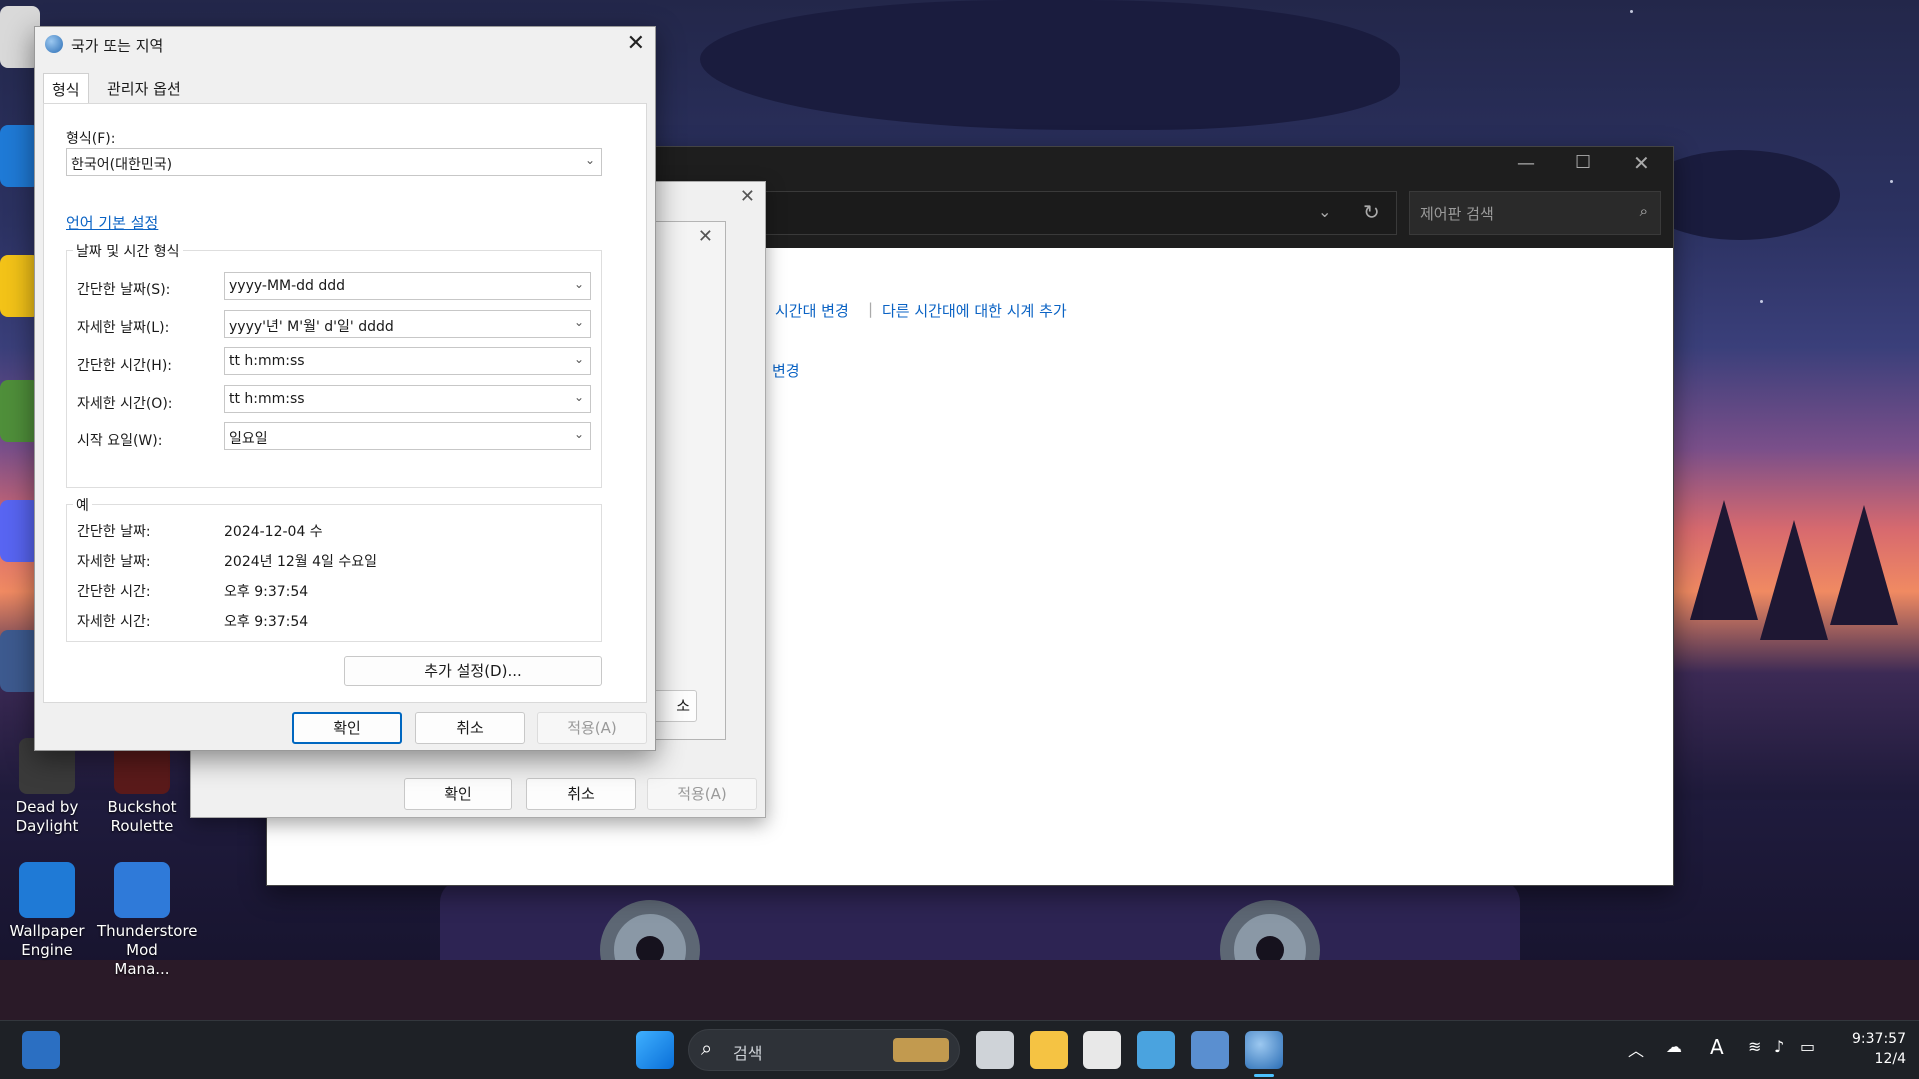 The image size is (1919, 1079). What do you see at coordinates (407, 436) in the screenshot?
I see `first-day-select: 일요일 ⌄` at bounding box center [407, 436].